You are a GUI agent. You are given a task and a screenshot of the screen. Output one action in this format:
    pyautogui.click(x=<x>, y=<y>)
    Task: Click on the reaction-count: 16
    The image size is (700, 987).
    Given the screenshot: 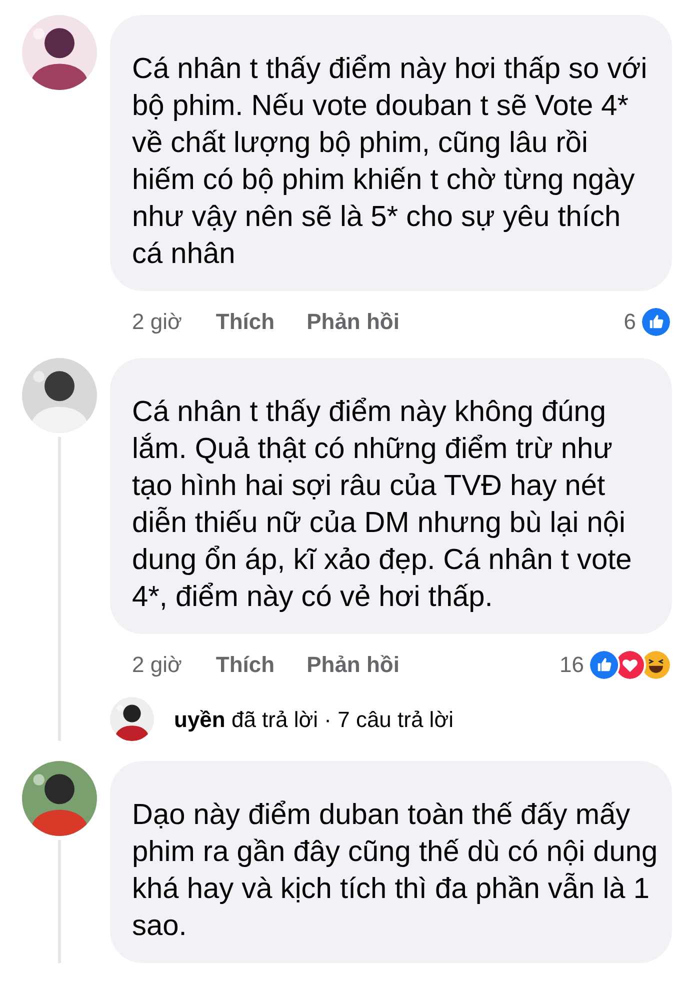 What is the action you would take?
    pyautogui.click(x=572, y=665)
    